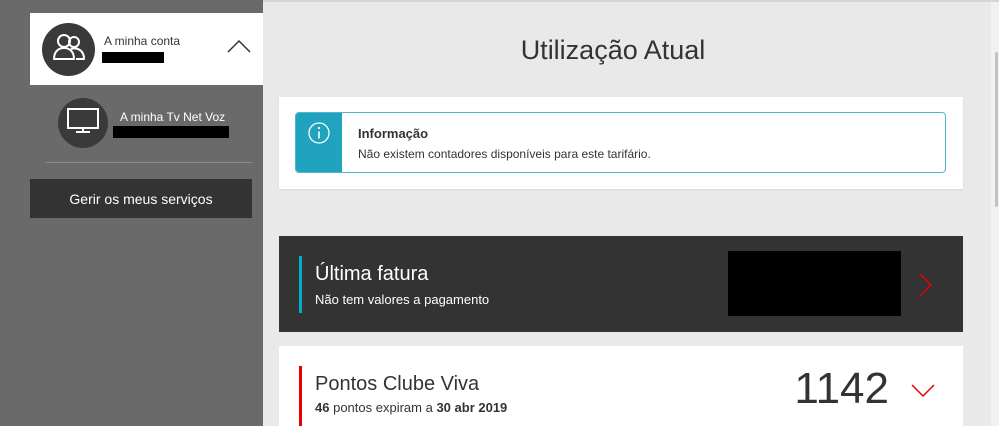 The image size is (999, 426). Describe the element at coordinates (300, 284) in the screenshot. I see `invoice-accent-bar` at that location.